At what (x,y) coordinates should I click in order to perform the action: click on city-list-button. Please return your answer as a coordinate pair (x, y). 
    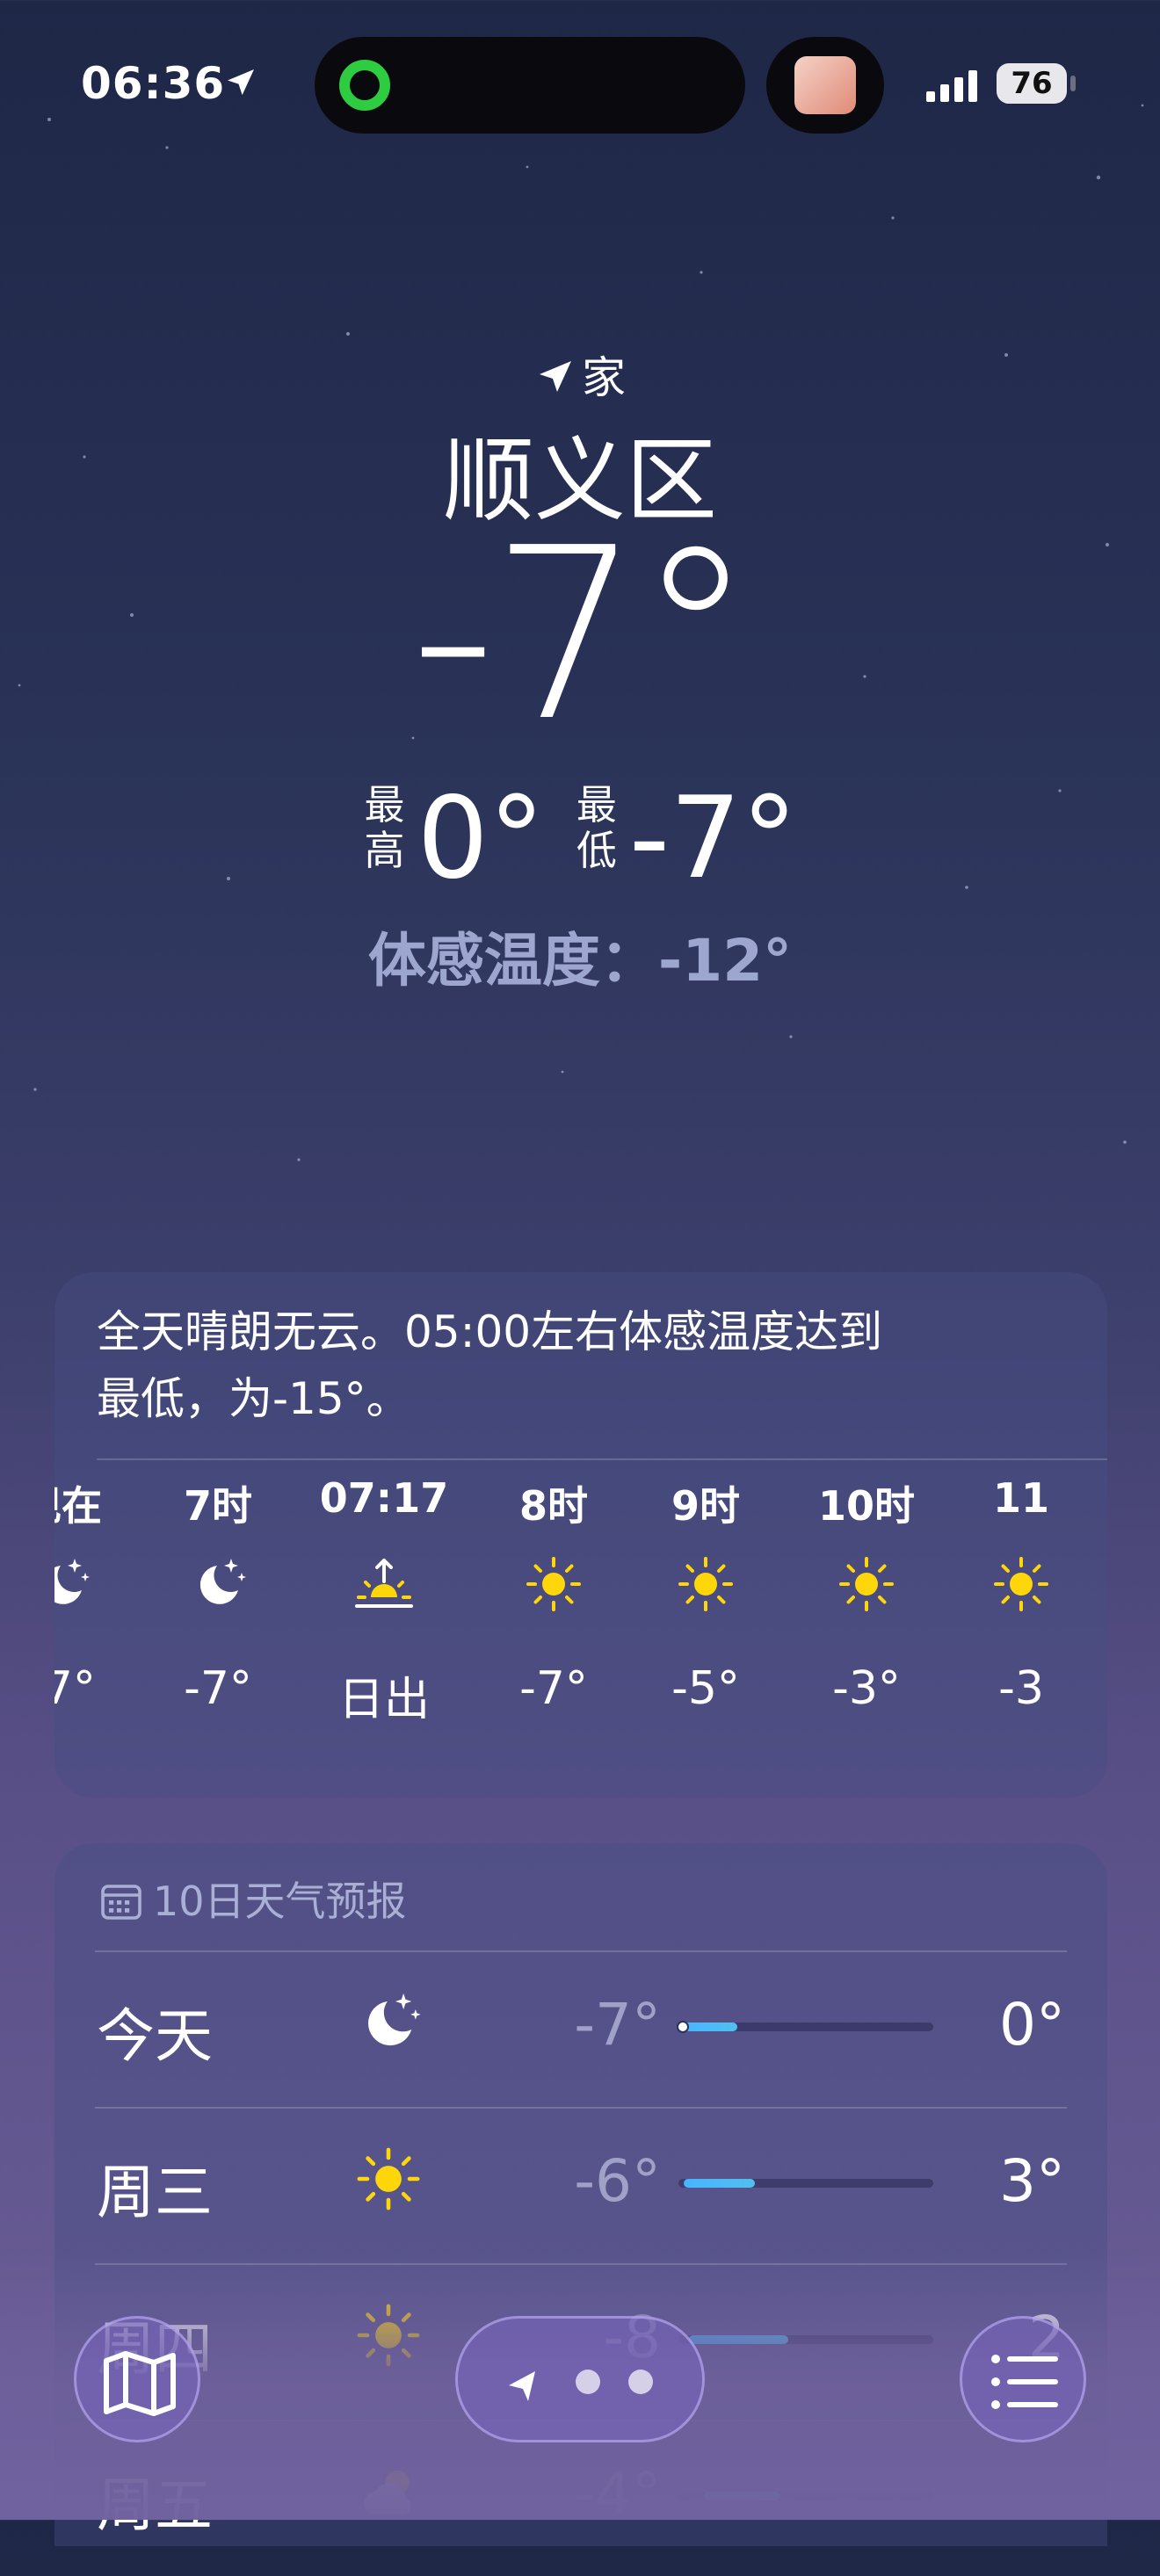
    Looking at the image, I should click on (1023, 2379).